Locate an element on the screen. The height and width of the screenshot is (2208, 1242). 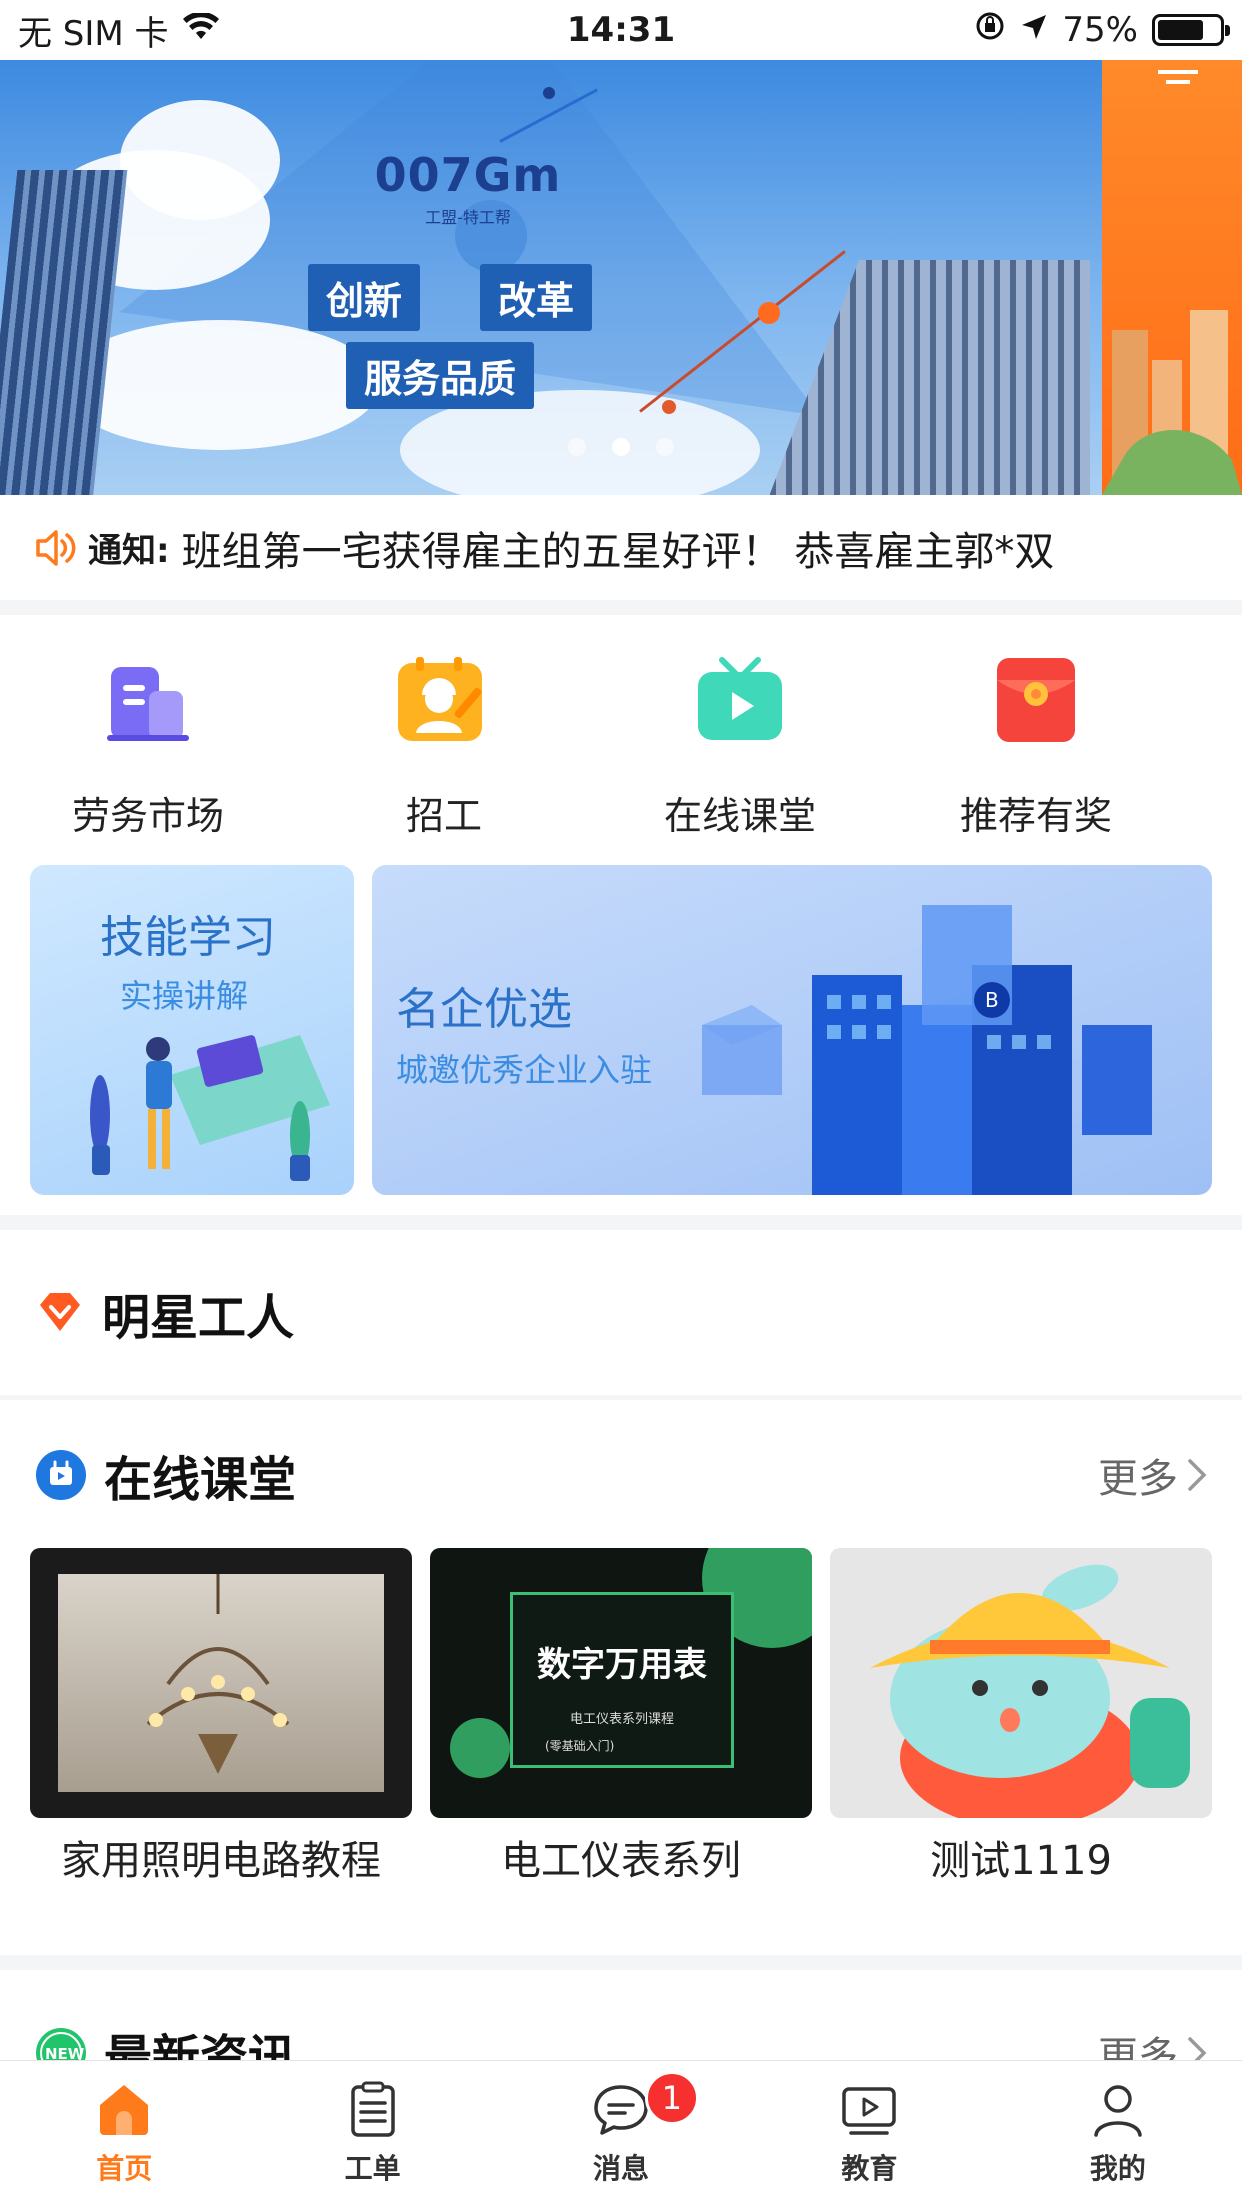
course-title: 电工仪表系列 is located at coordinates (621, 1861).